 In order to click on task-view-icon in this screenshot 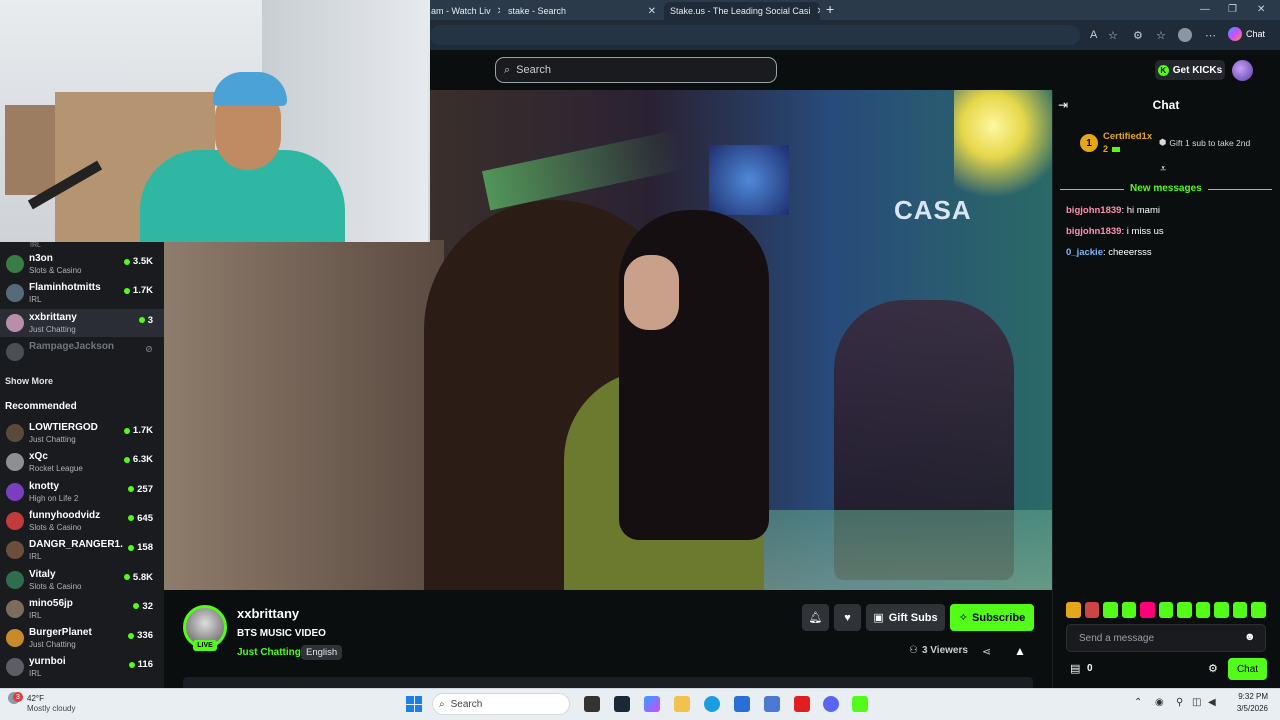, I will do `click(592, 704)`.